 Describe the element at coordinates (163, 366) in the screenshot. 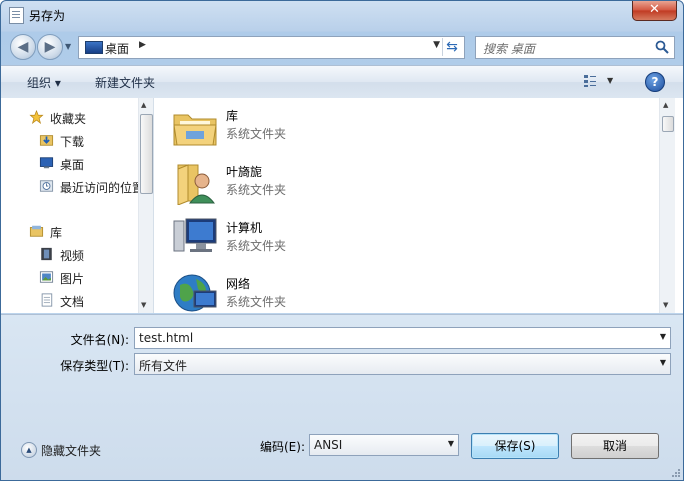

I see `filetype-value: 所有文件` at that location.